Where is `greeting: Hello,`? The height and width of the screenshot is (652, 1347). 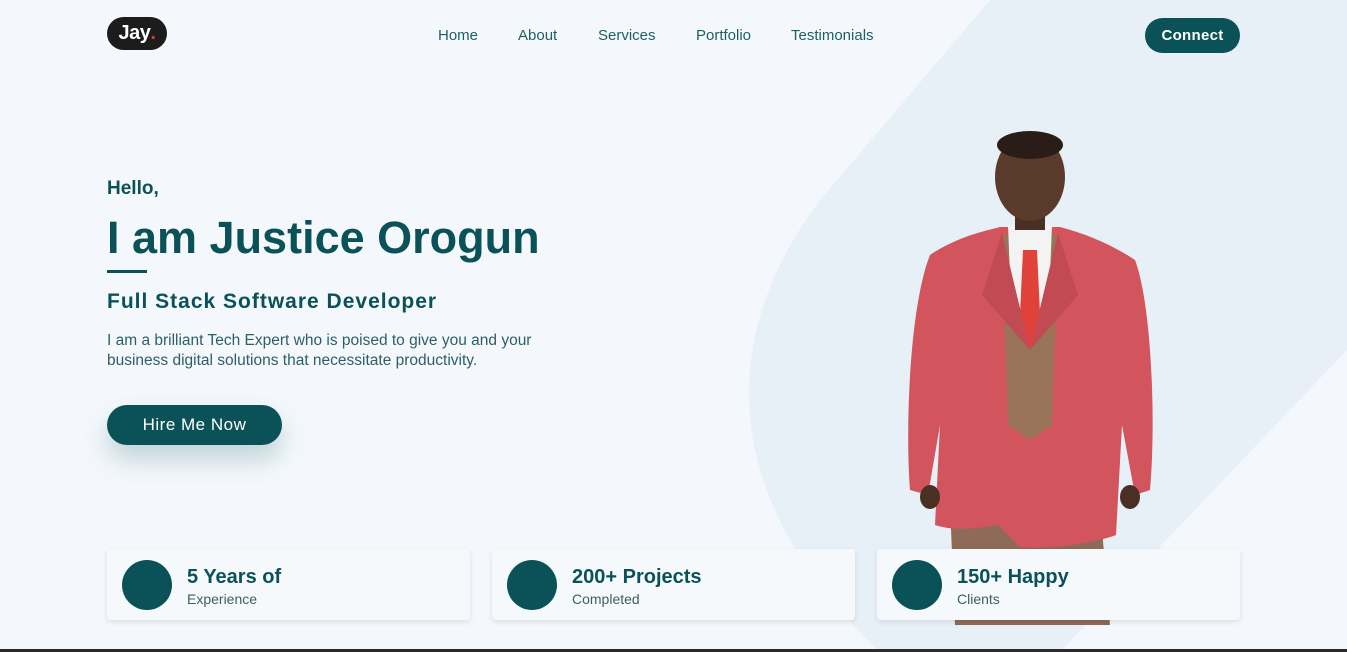
greeting: Hello, is located at coordinates (133, 188).